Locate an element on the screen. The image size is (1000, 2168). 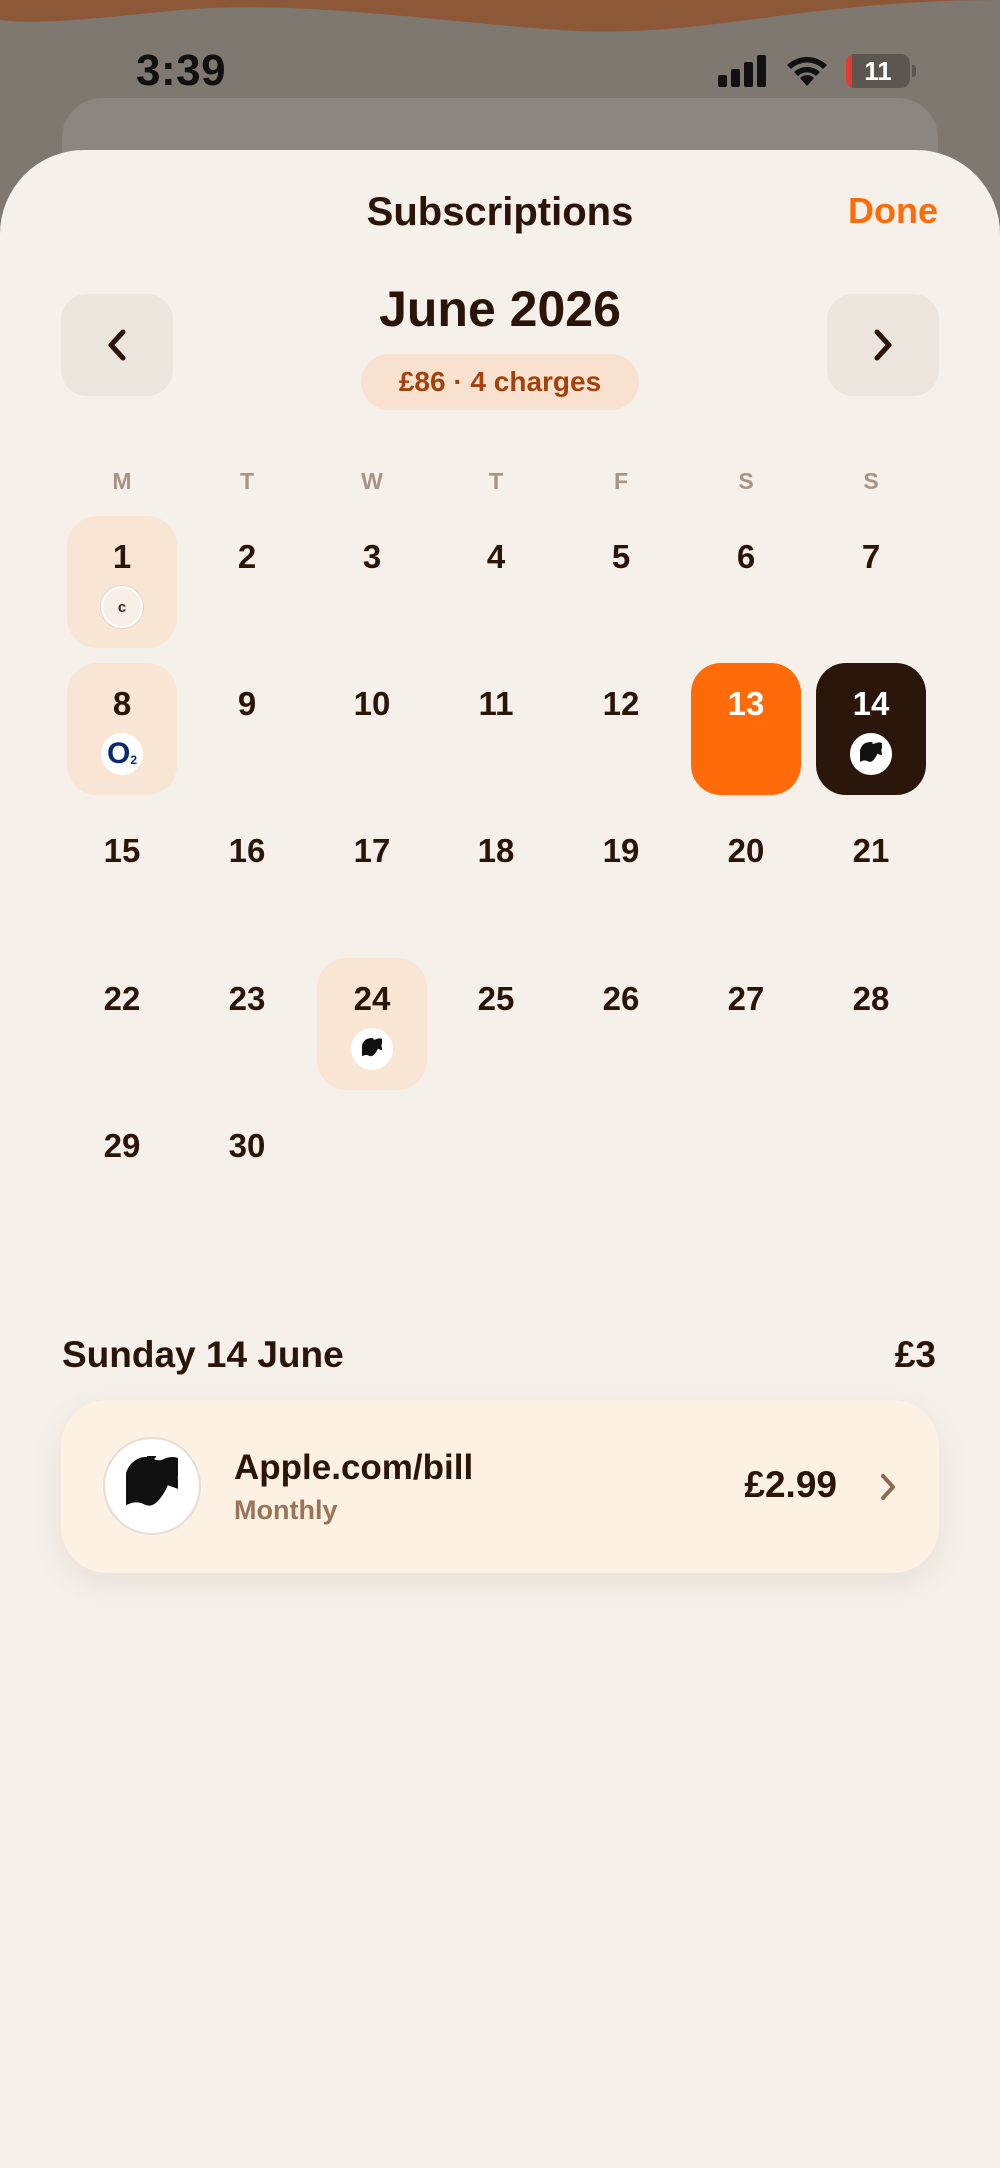
calendar-day: 6 is located at coordinates (746, 582).